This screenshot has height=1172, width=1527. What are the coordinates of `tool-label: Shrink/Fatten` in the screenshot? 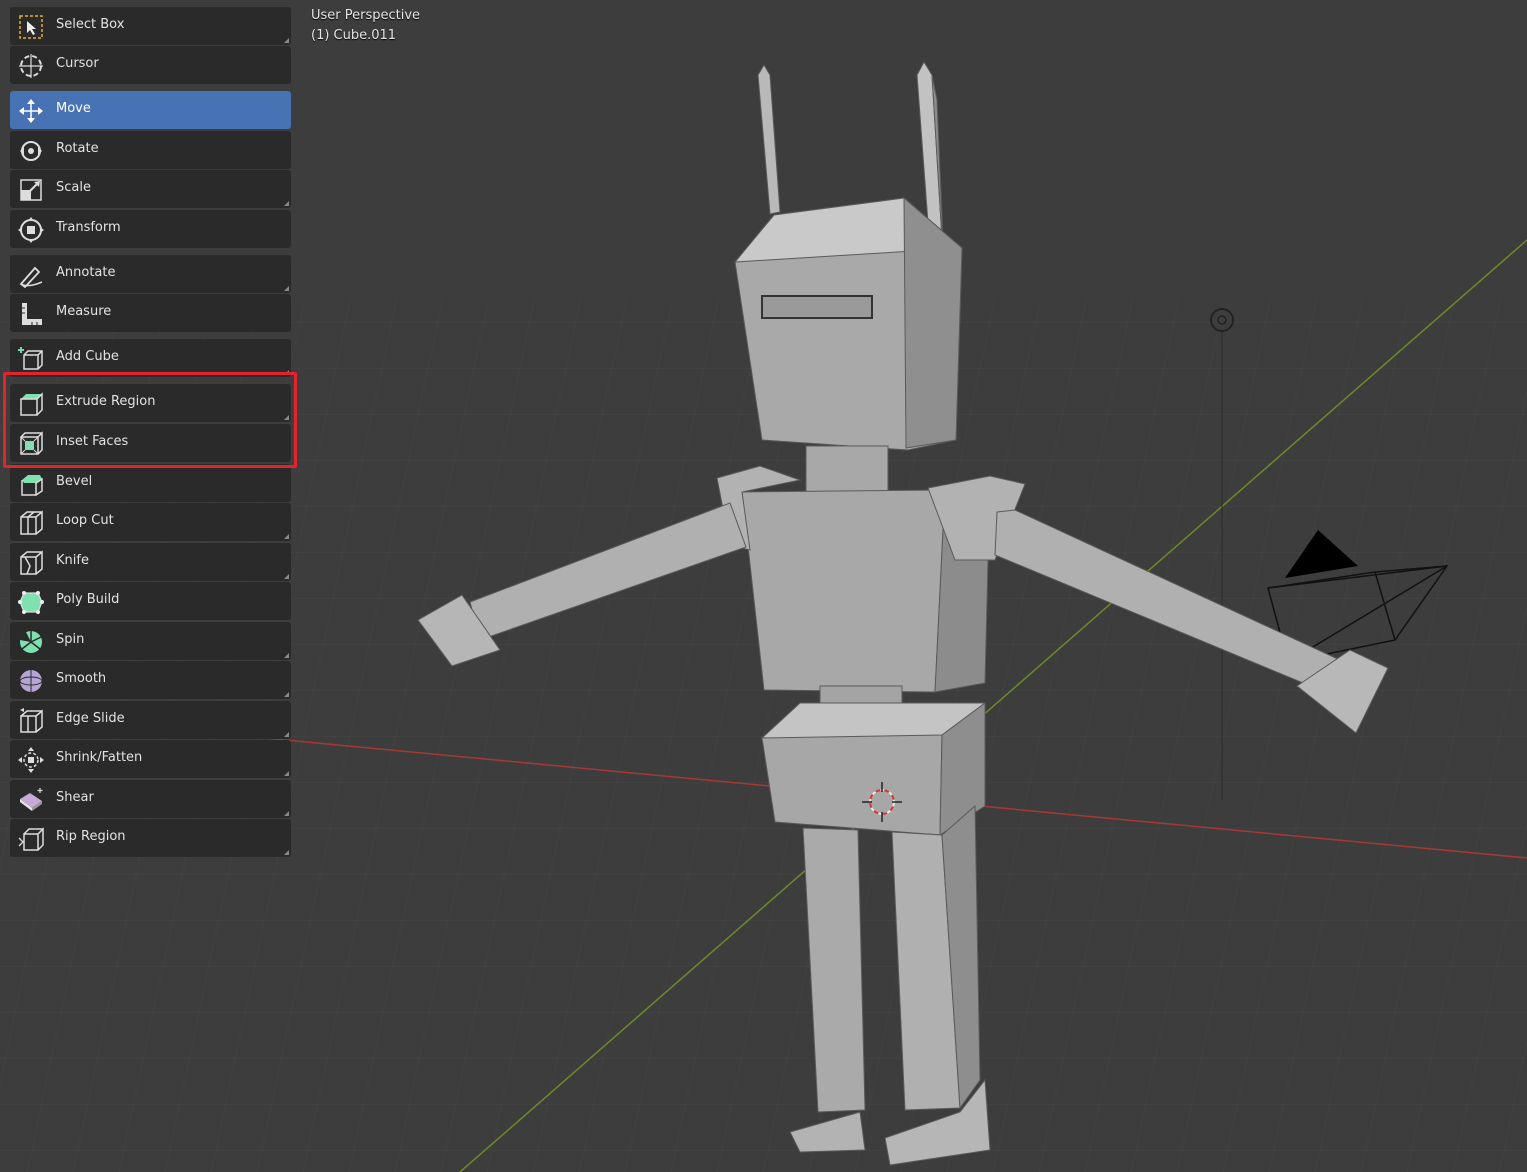 It's located at (99, 757).